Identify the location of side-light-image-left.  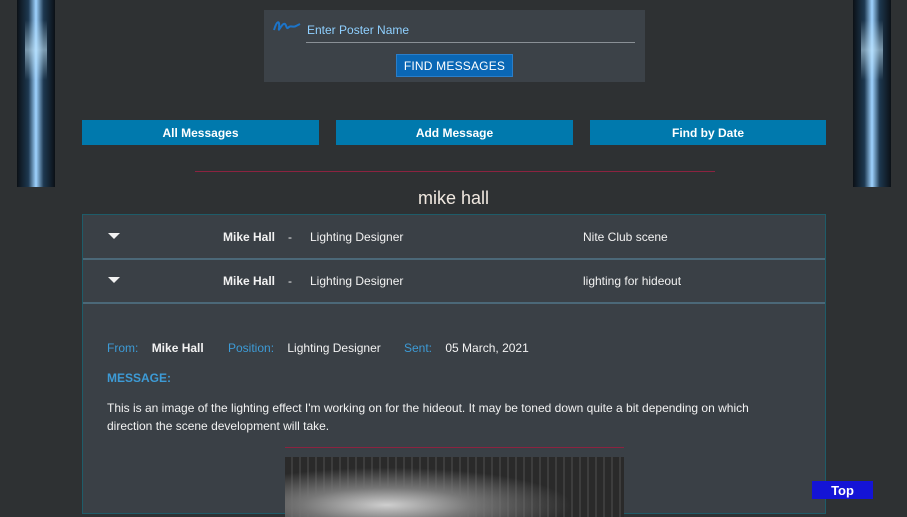
(36, 93).